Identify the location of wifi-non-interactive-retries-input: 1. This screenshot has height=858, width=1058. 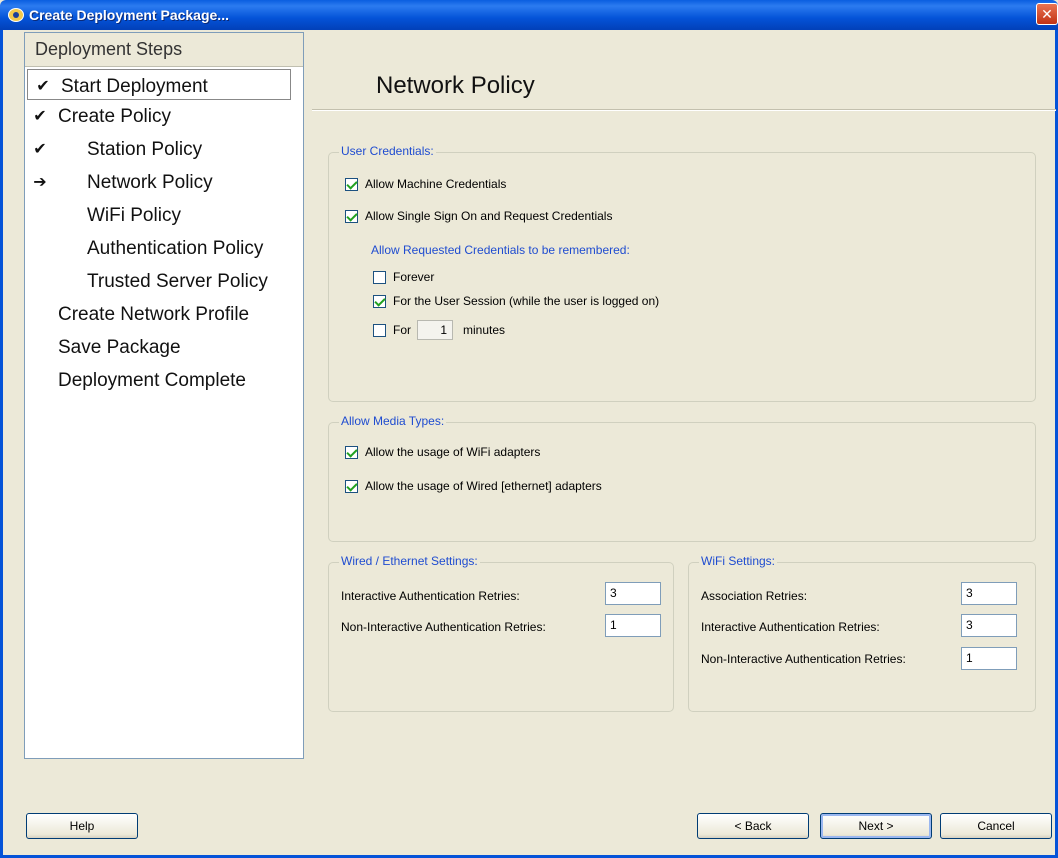
(989, 658).